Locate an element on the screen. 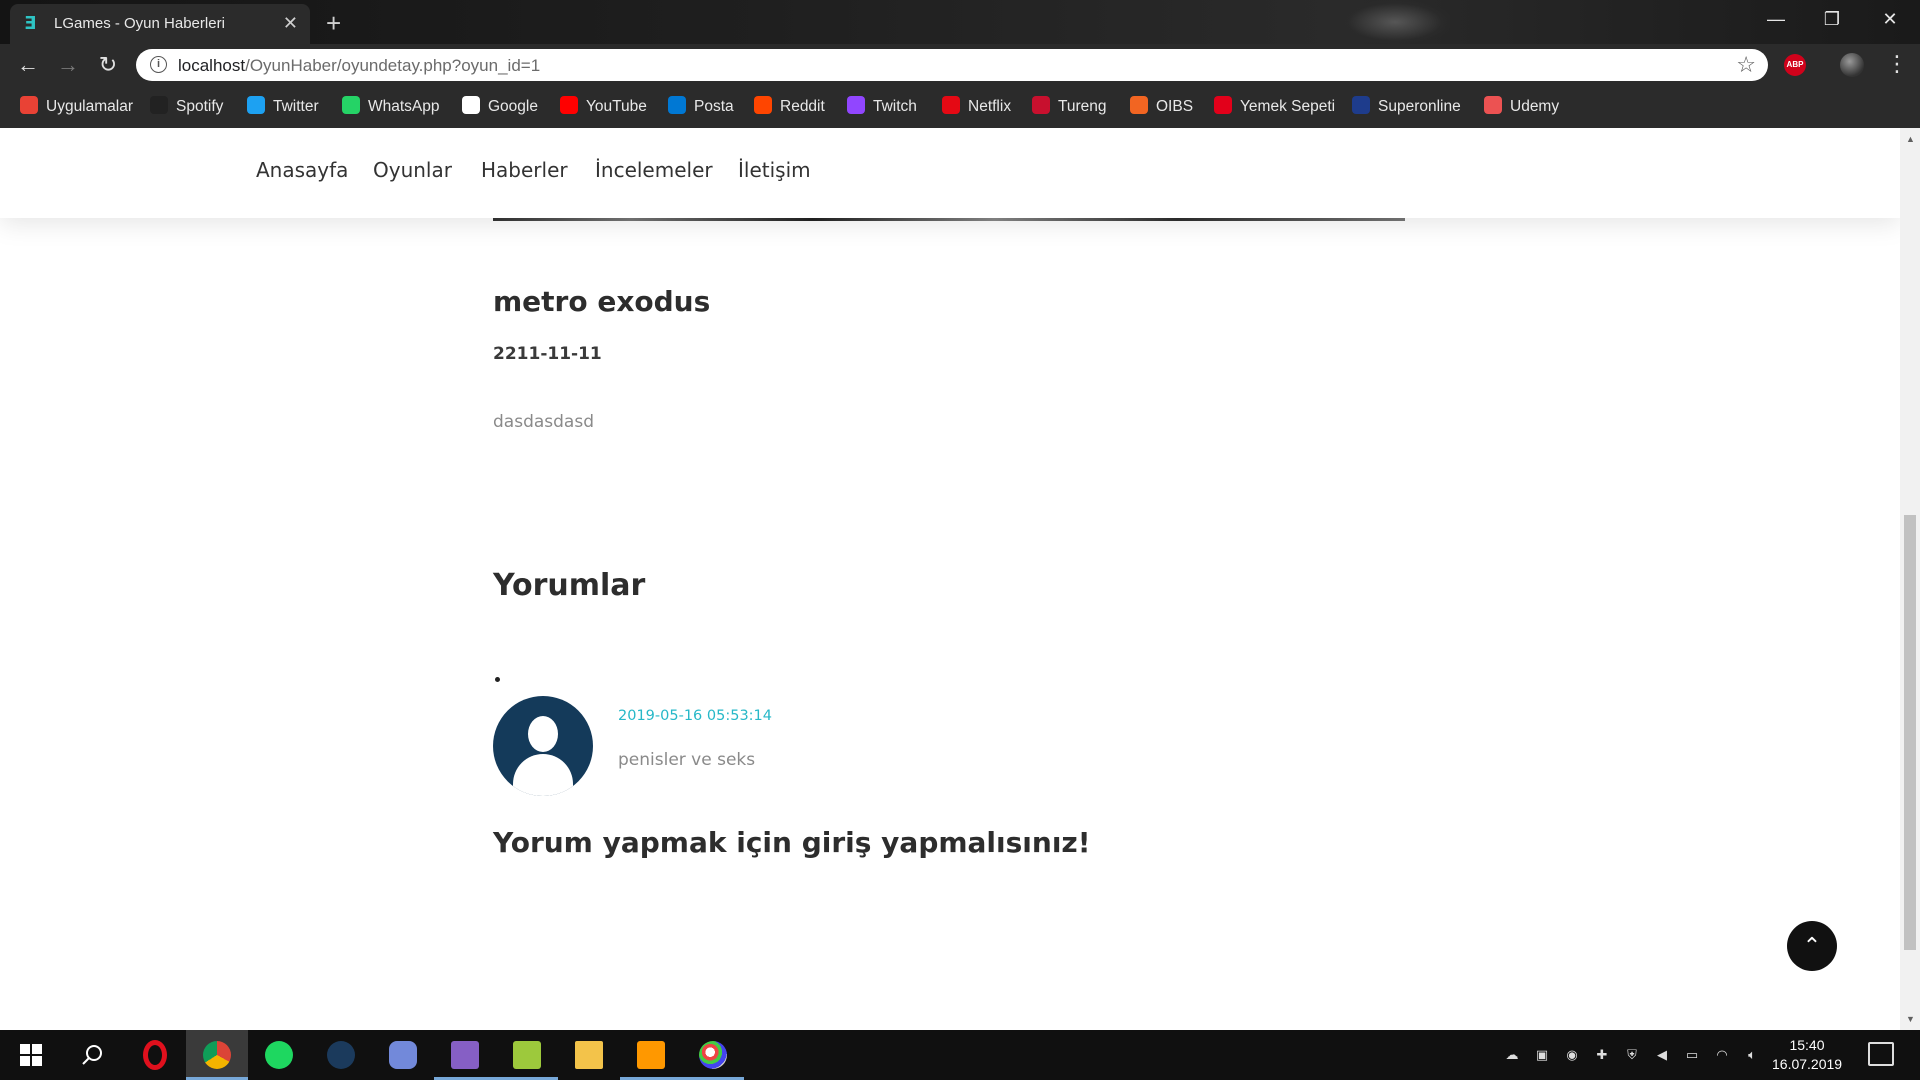 Image resolution: width=1920 pixels, height=1080 pixels. reload-icon: ↻ is located at coordinates (108, 65).